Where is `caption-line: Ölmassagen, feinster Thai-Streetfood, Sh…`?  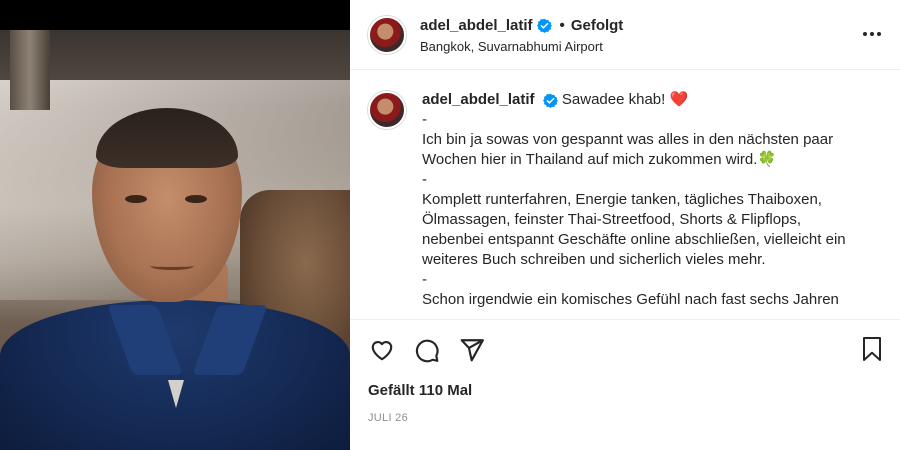 caption-line: Ölmassagen, feinster Thai-Streetfood, Sh… is located at coordinates (612, 219).